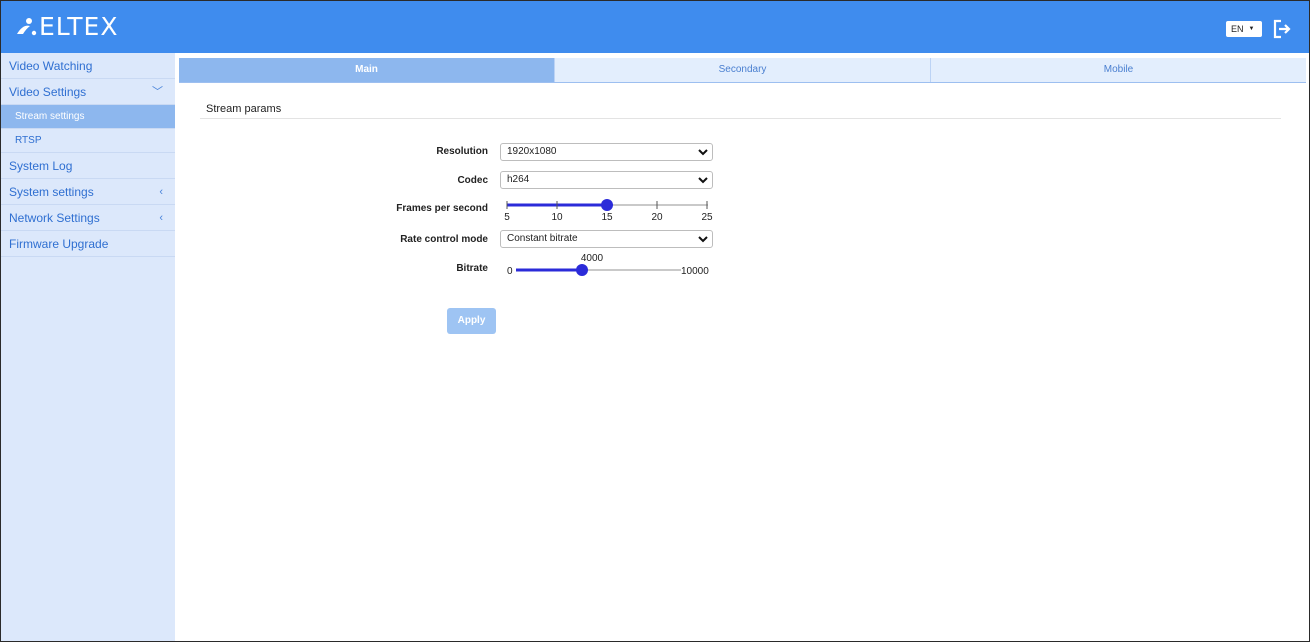 Image resolution: width=1310 pixels, height=642 pixels. What do you see at coordinates (472, 180) in the screenshot?
I see `codec-label: Codec` at bounding box center [472, 180].